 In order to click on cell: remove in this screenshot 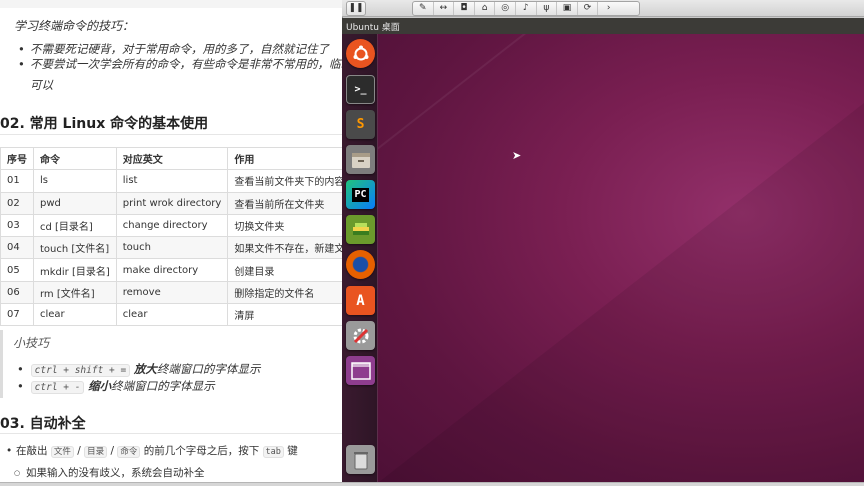, I will do `click(172, 292)`.